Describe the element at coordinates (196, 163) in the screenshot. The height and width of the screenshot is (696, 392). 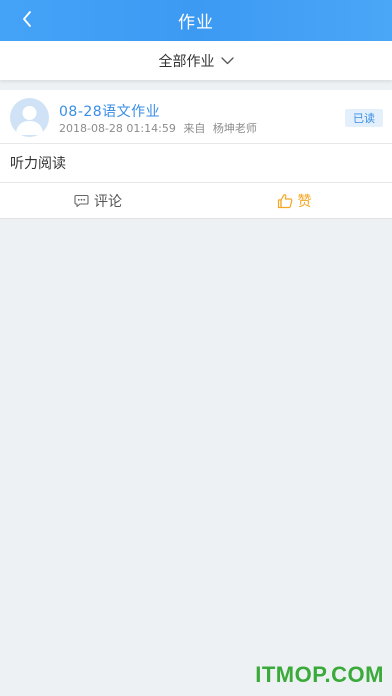
I see `homework-card-body: 听力阅读` at that location.